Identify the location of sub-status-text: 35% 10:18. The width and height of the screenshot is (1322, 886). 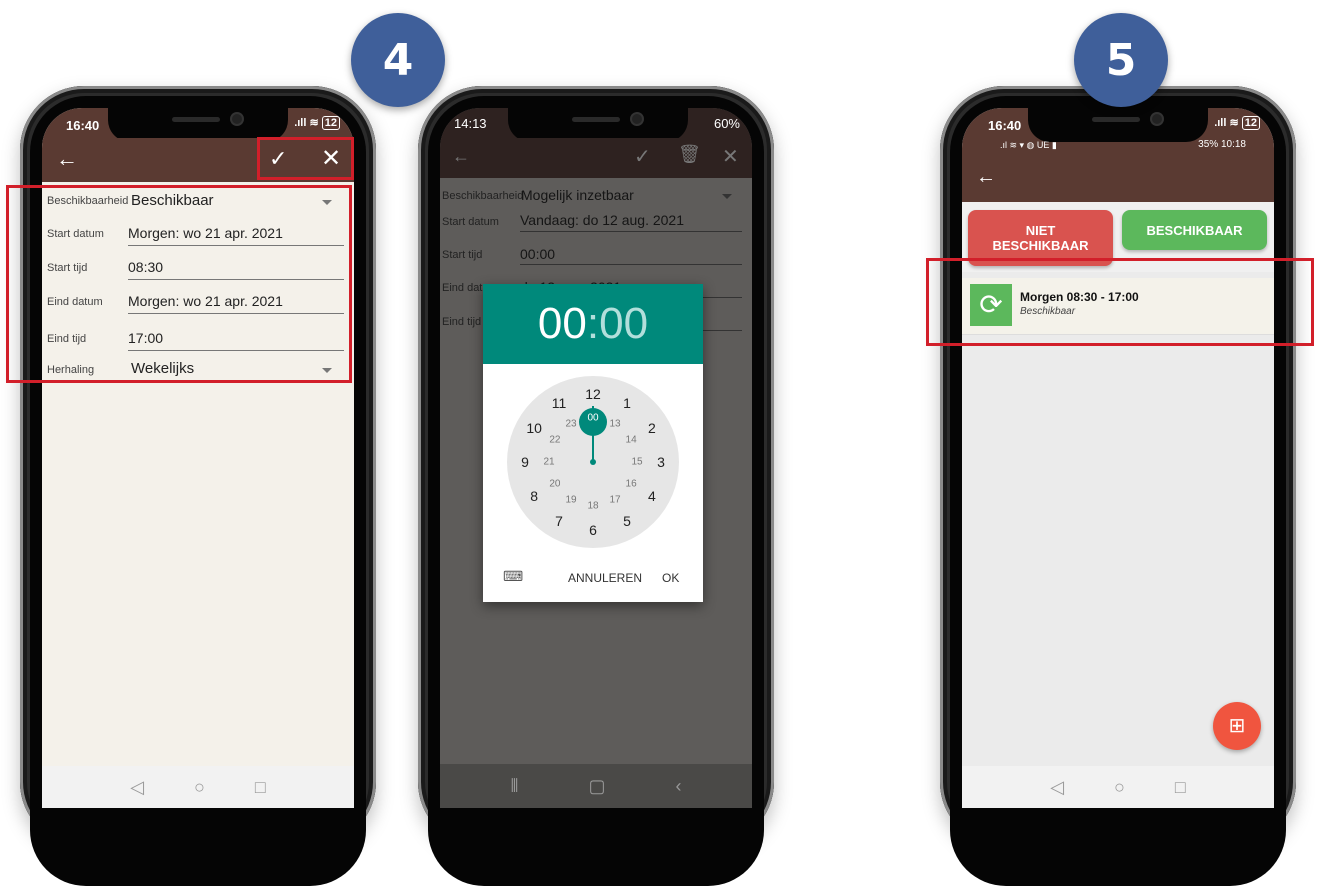
(1222, 144).